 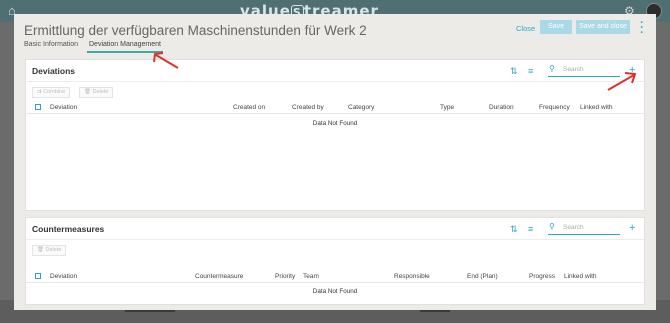 I want to click on combine-icon: ⇉, so click(x=39, y=92).